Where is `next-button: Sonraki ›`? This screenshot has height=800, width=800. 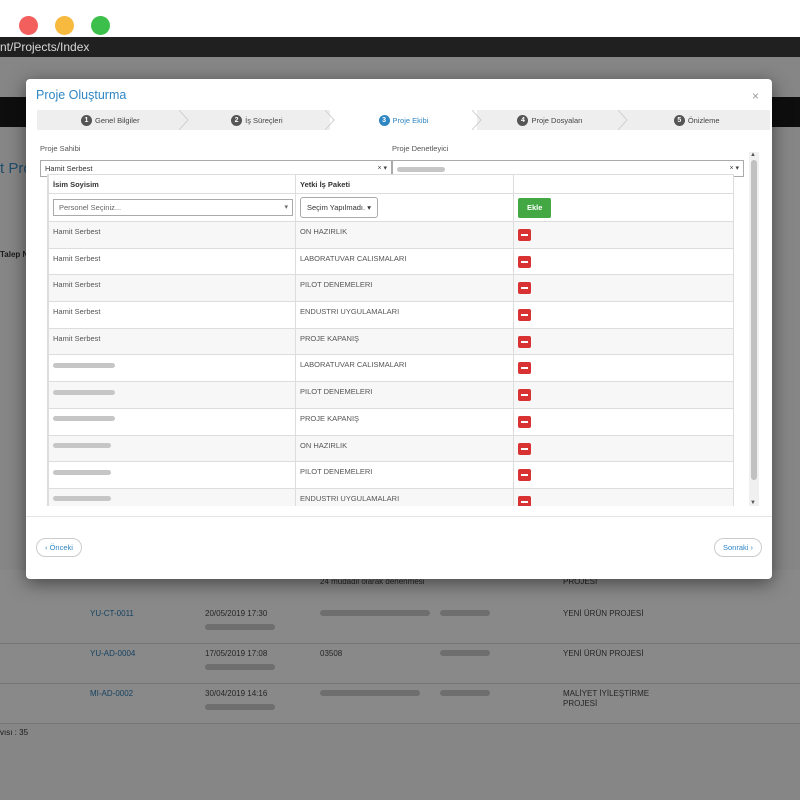
next-button: Sonraki › is located at coordinates (737, 547).